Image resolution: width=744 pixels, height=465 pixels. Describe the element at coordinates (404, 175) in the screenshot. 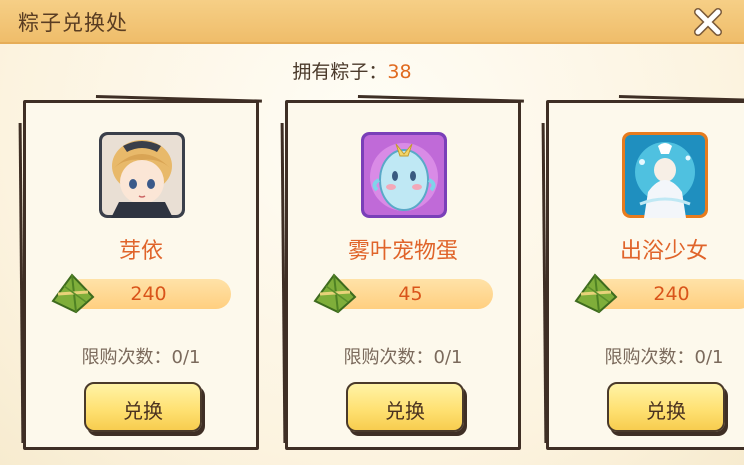

I see `pet-egg-icon` at that location.